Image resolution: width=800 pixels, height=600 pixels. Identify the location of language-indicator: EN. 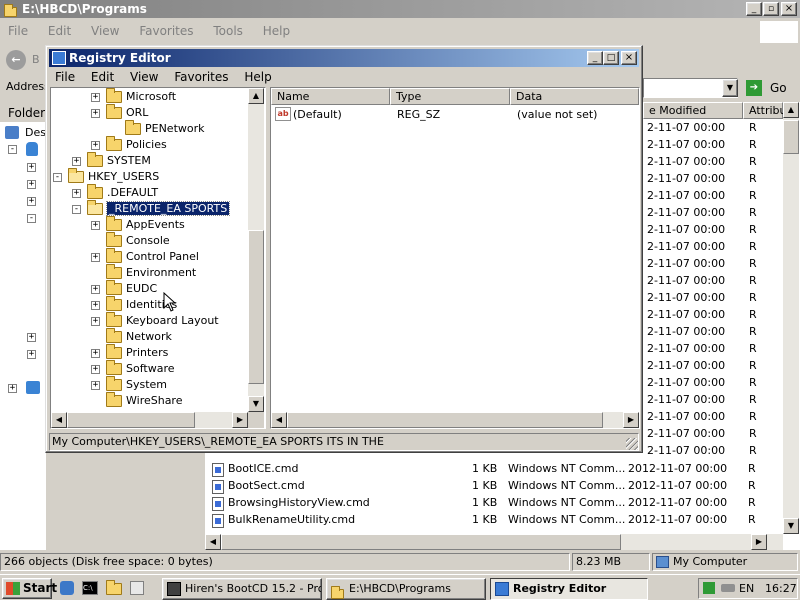
(746, 588).